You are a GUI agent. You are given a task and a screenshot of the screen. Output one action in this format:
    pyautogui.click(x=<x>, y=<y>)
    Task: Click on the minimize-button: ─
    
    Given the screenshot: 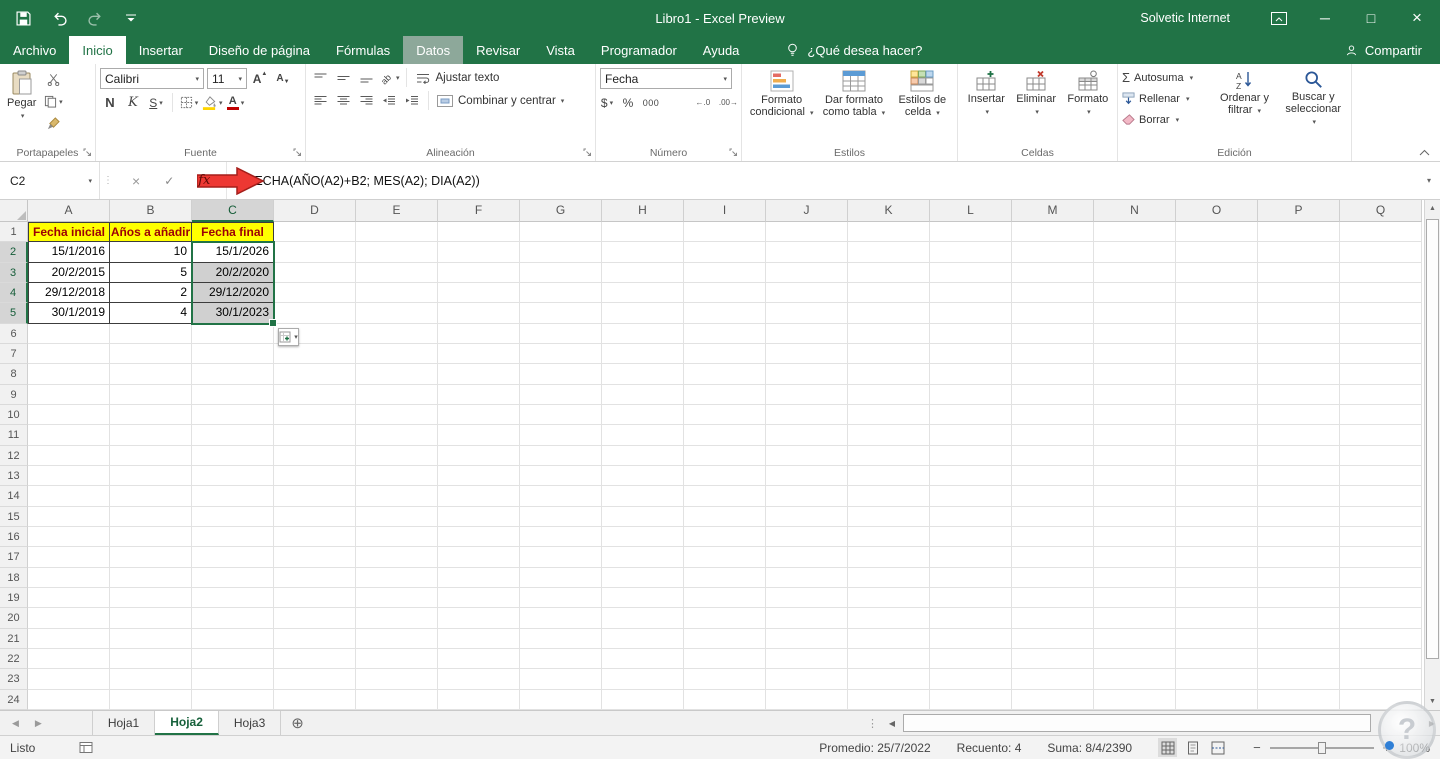 What is the action you would take?
    pyautogui.click(x=1325, y=18)
    